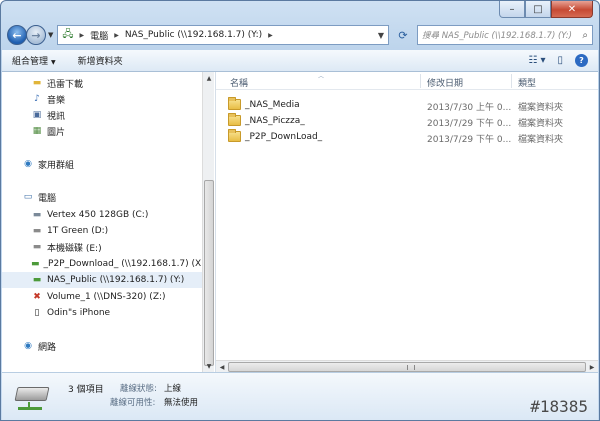 This screenshot has height=421, width=600. What do you see at coordinates (36, 35) in the screenshot?
I see `forward-button: →` at bounding box center [36, 35].